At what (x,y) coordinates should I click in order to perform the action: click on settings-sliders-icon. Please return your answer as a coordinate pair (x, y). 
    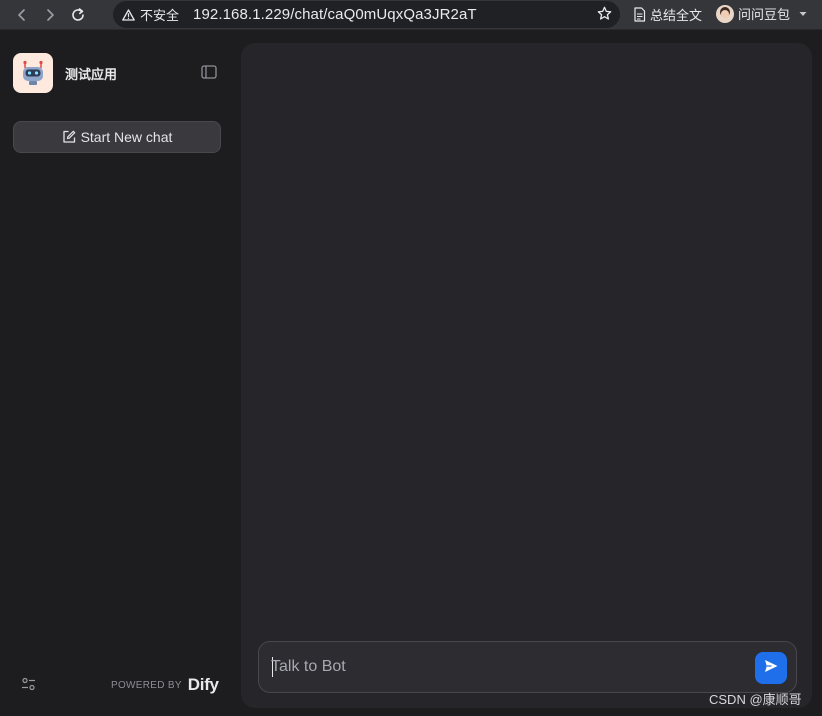
    Looking at the image, I should click on (28, 684).